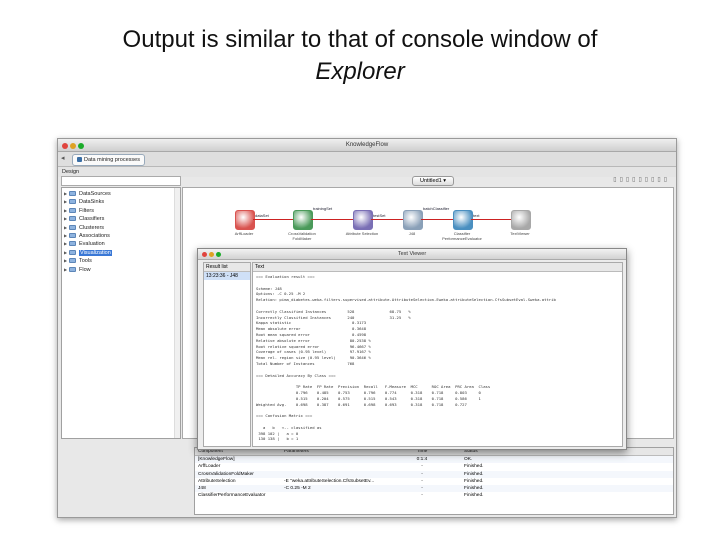 This screenshot has height=540, width=720. I want to click on tv-minimize-button, so click(211, 254).